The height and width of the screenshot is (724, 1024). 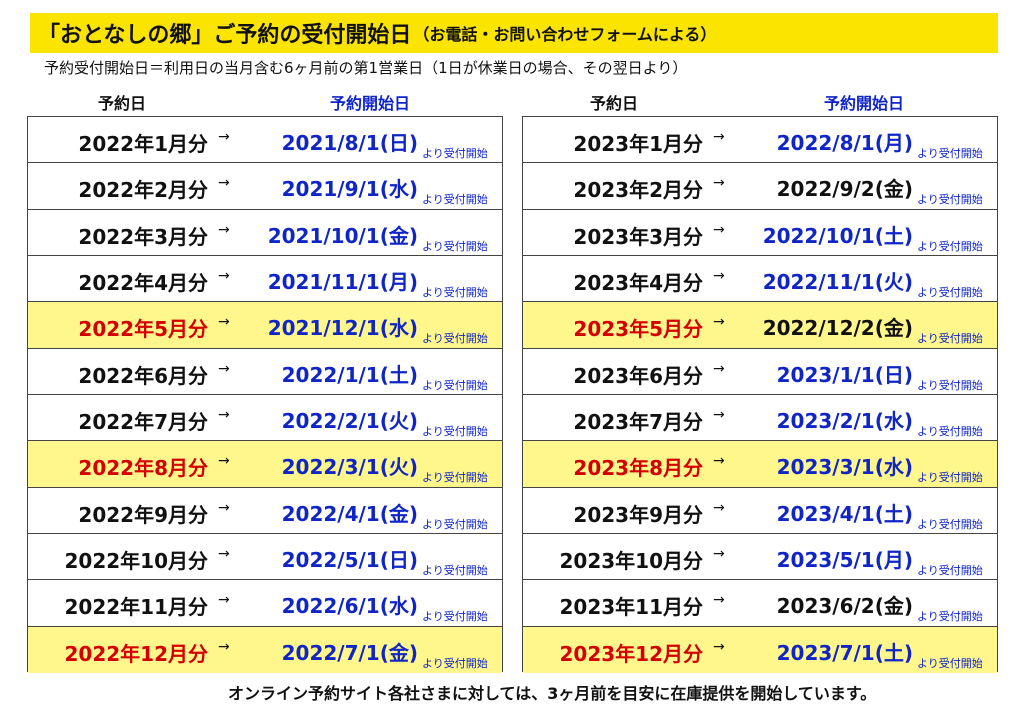 I want to click on start-date: 2022/11/1(火), so click(x=837, y=281).